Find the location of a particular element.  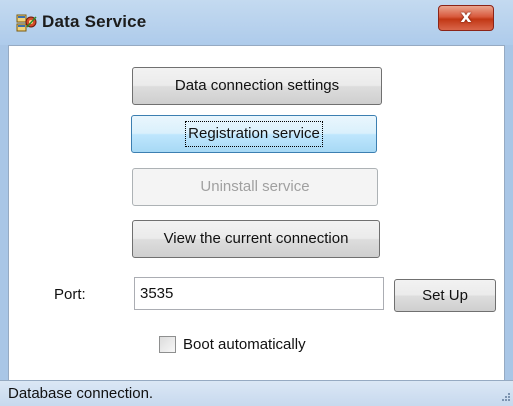

close-button: x is located at coordinates (466, 18).